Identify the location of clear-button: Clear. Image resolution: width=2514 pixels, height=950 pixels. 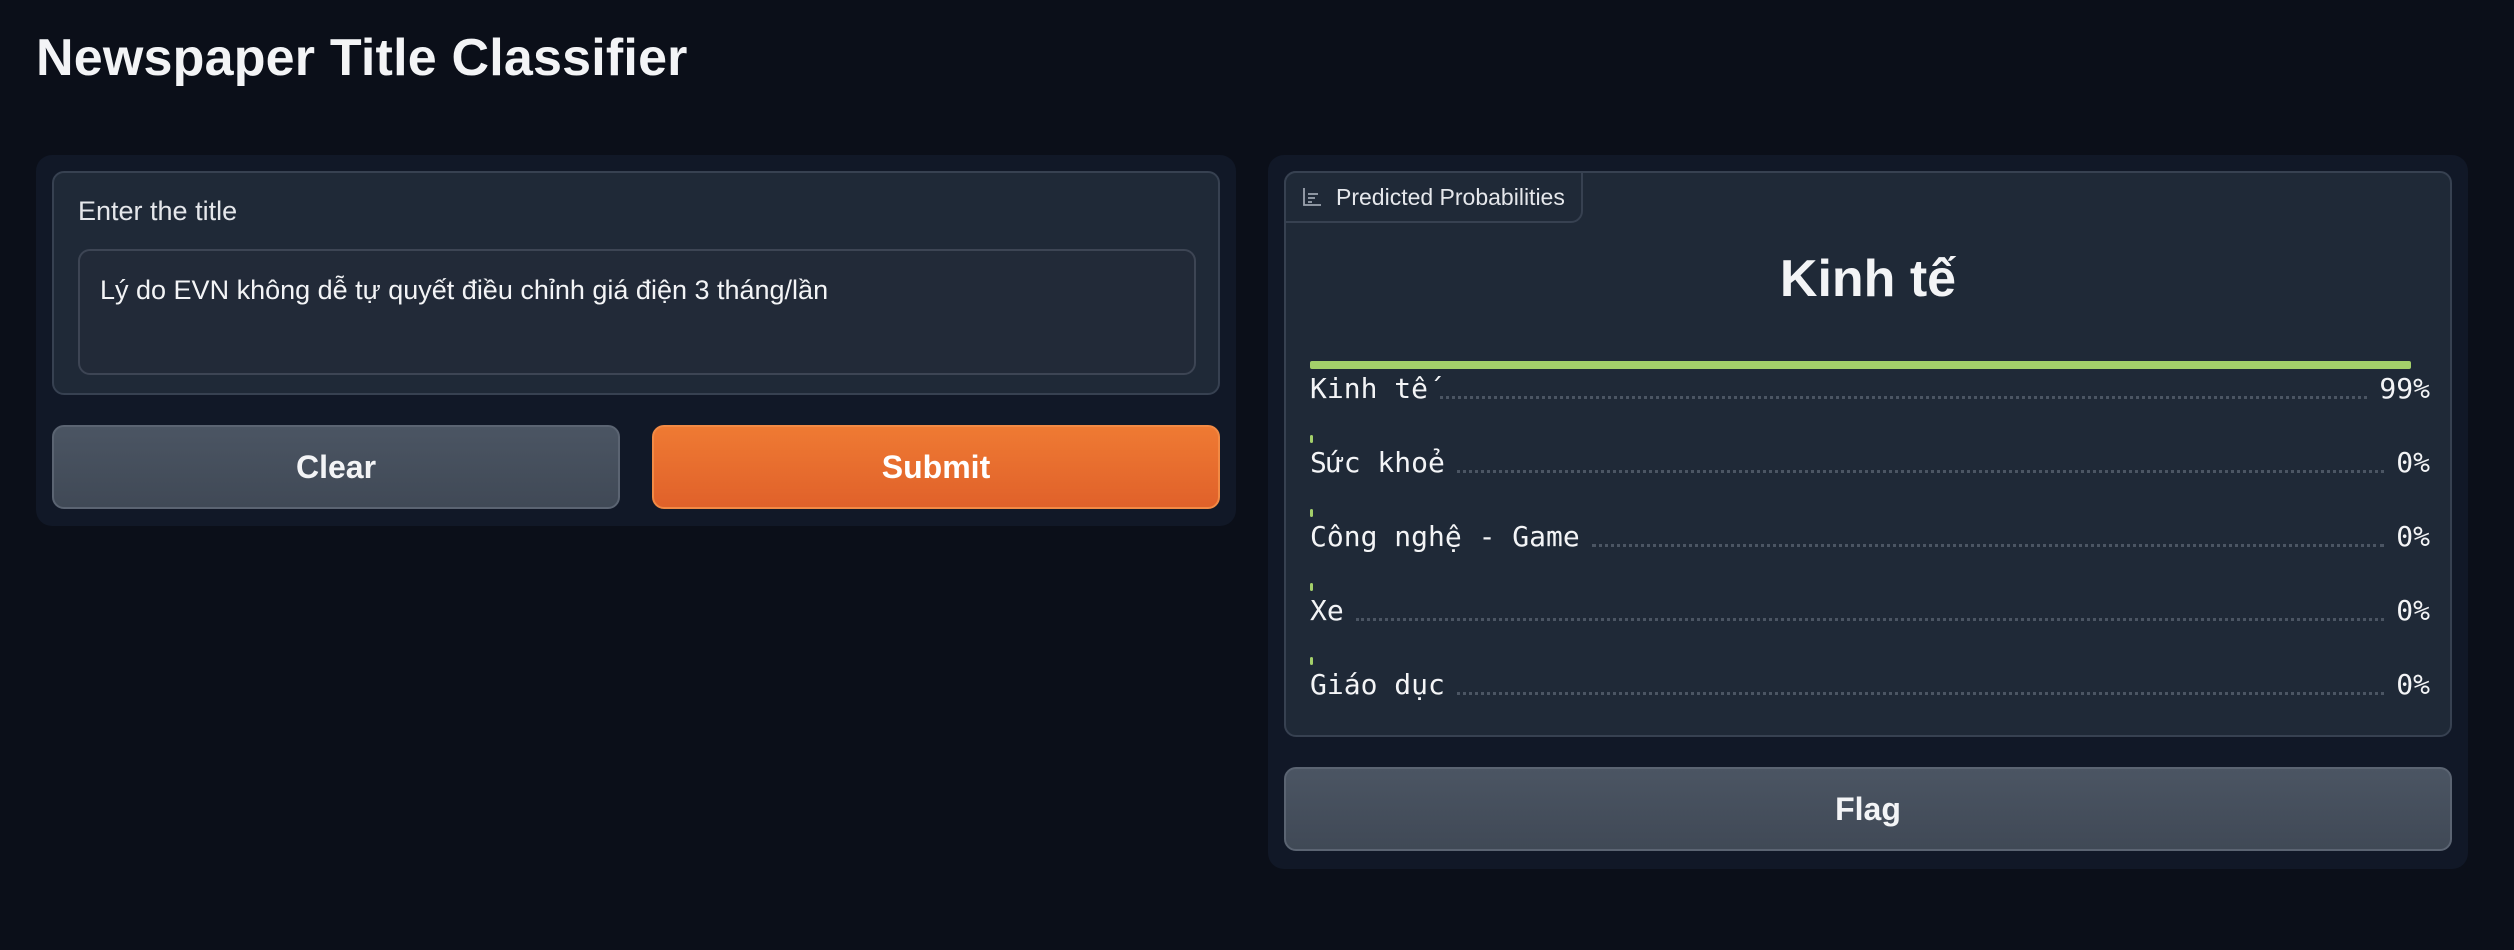
(336, 467).